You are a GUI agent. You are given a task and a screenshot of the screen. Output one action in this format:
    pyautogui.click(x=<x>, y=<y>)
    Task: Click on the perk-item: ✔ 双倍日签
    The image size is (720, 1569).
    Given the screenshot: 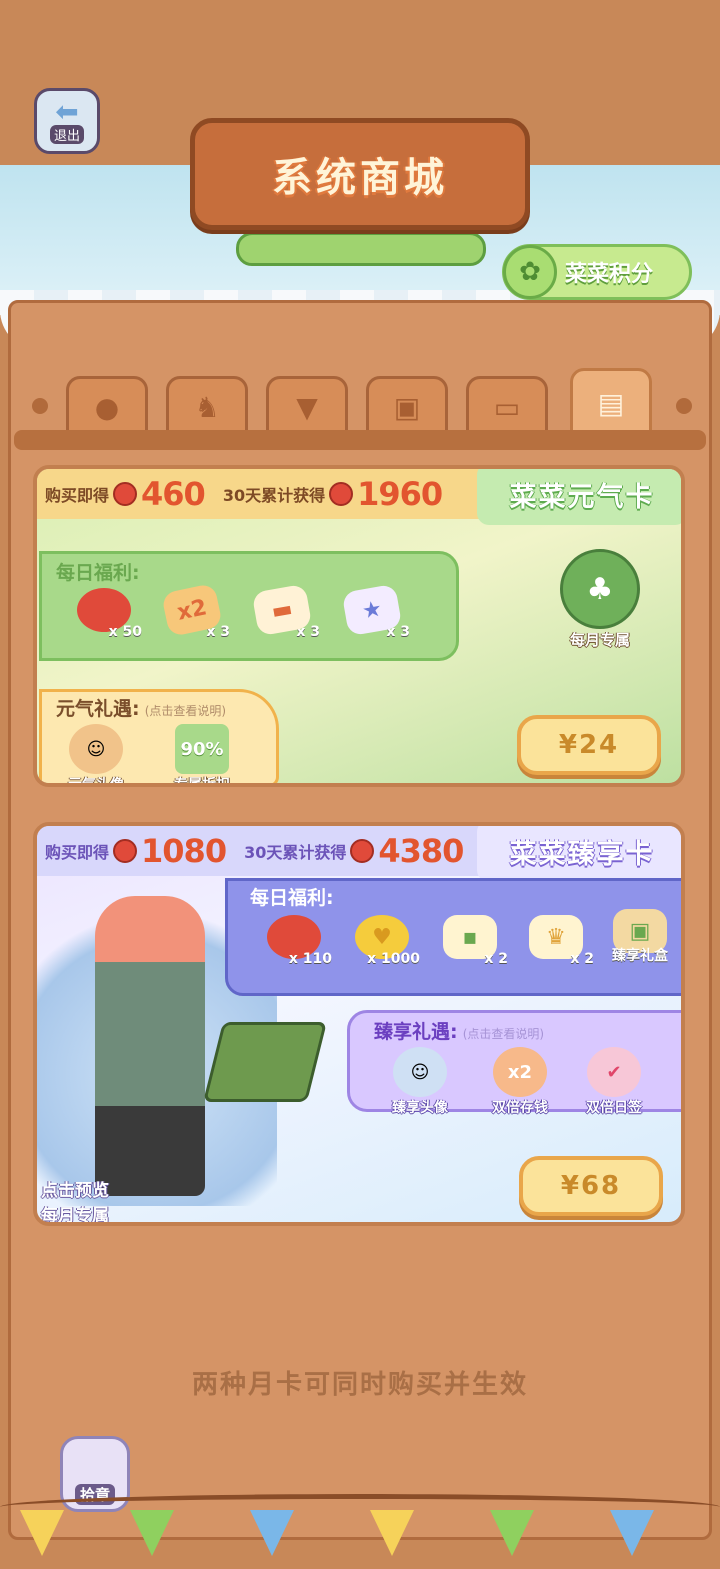 What is the action you would take?
    pyautogui.click(x=614, y=1082)
    